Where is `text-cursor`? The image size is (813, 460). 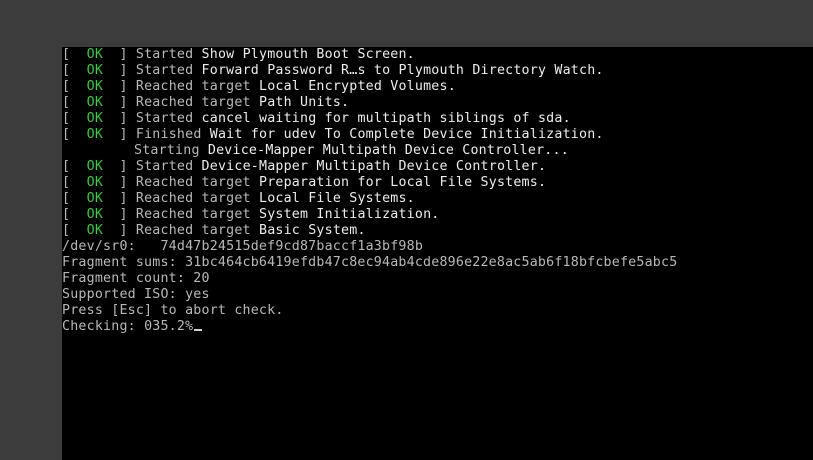 text-cursor is located at coordinates (198, 330).